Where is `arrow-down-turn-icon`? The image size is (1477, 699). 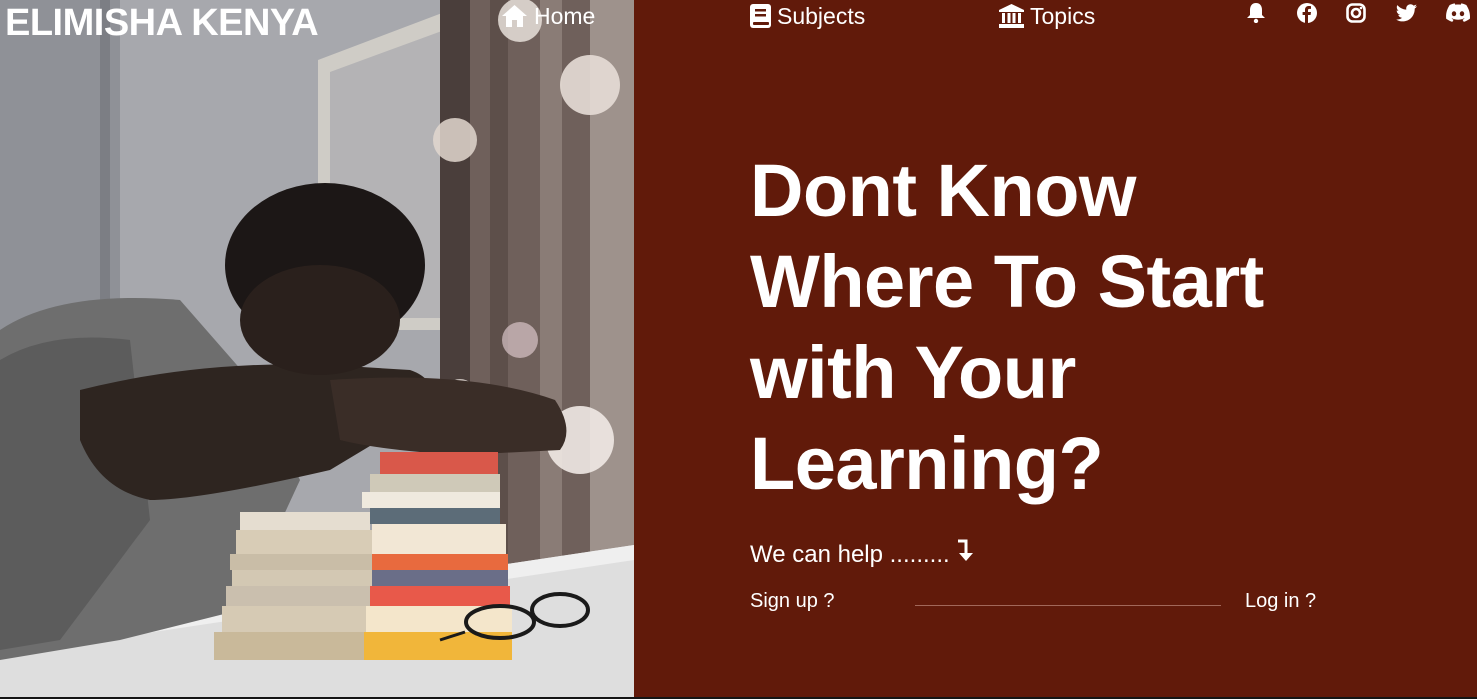 arrow-down-turn-icon is located at coordinates (965, 555).